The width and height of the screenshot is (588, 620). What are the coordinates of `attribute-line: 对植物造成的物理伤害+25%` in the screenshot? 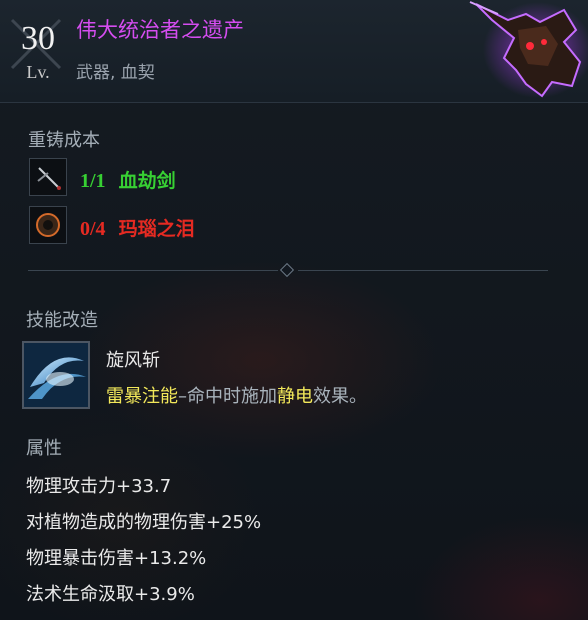 It's located at (144, 522).